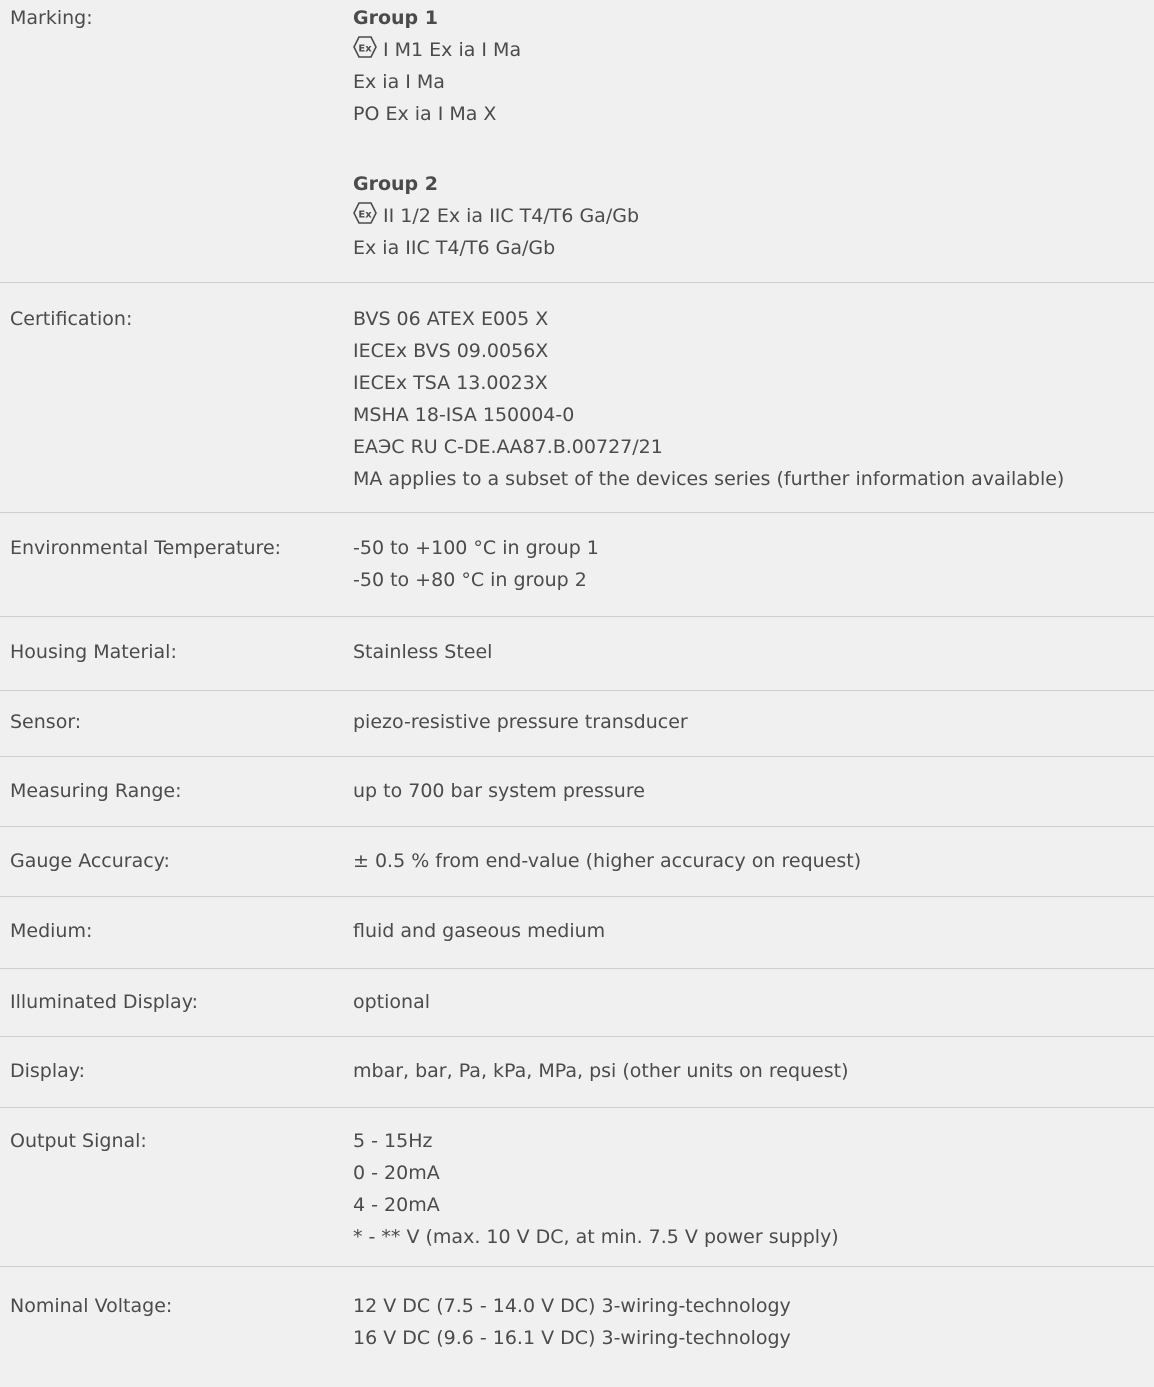 Image resolution: width=1154 pixels, height=1387 pixels. I want to click on spec-value: up to 700 bar system pressure, so click(753, 800).